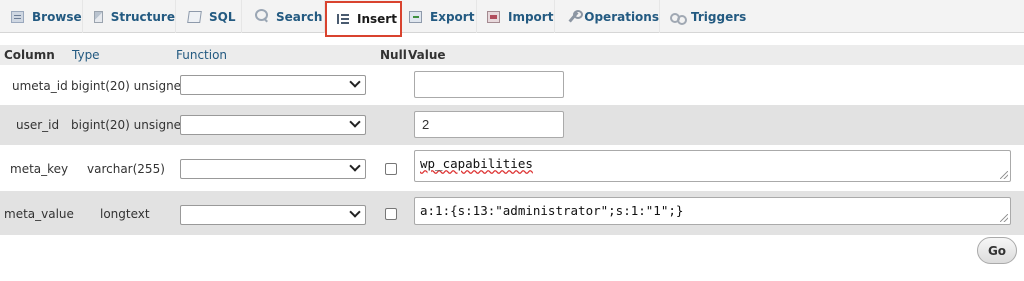 The width and height of the screenshot is (1024, 281). Describe the element at coordinates (377, 19) in the screenshot. I see `tab-insert-label: Insert` at that location.